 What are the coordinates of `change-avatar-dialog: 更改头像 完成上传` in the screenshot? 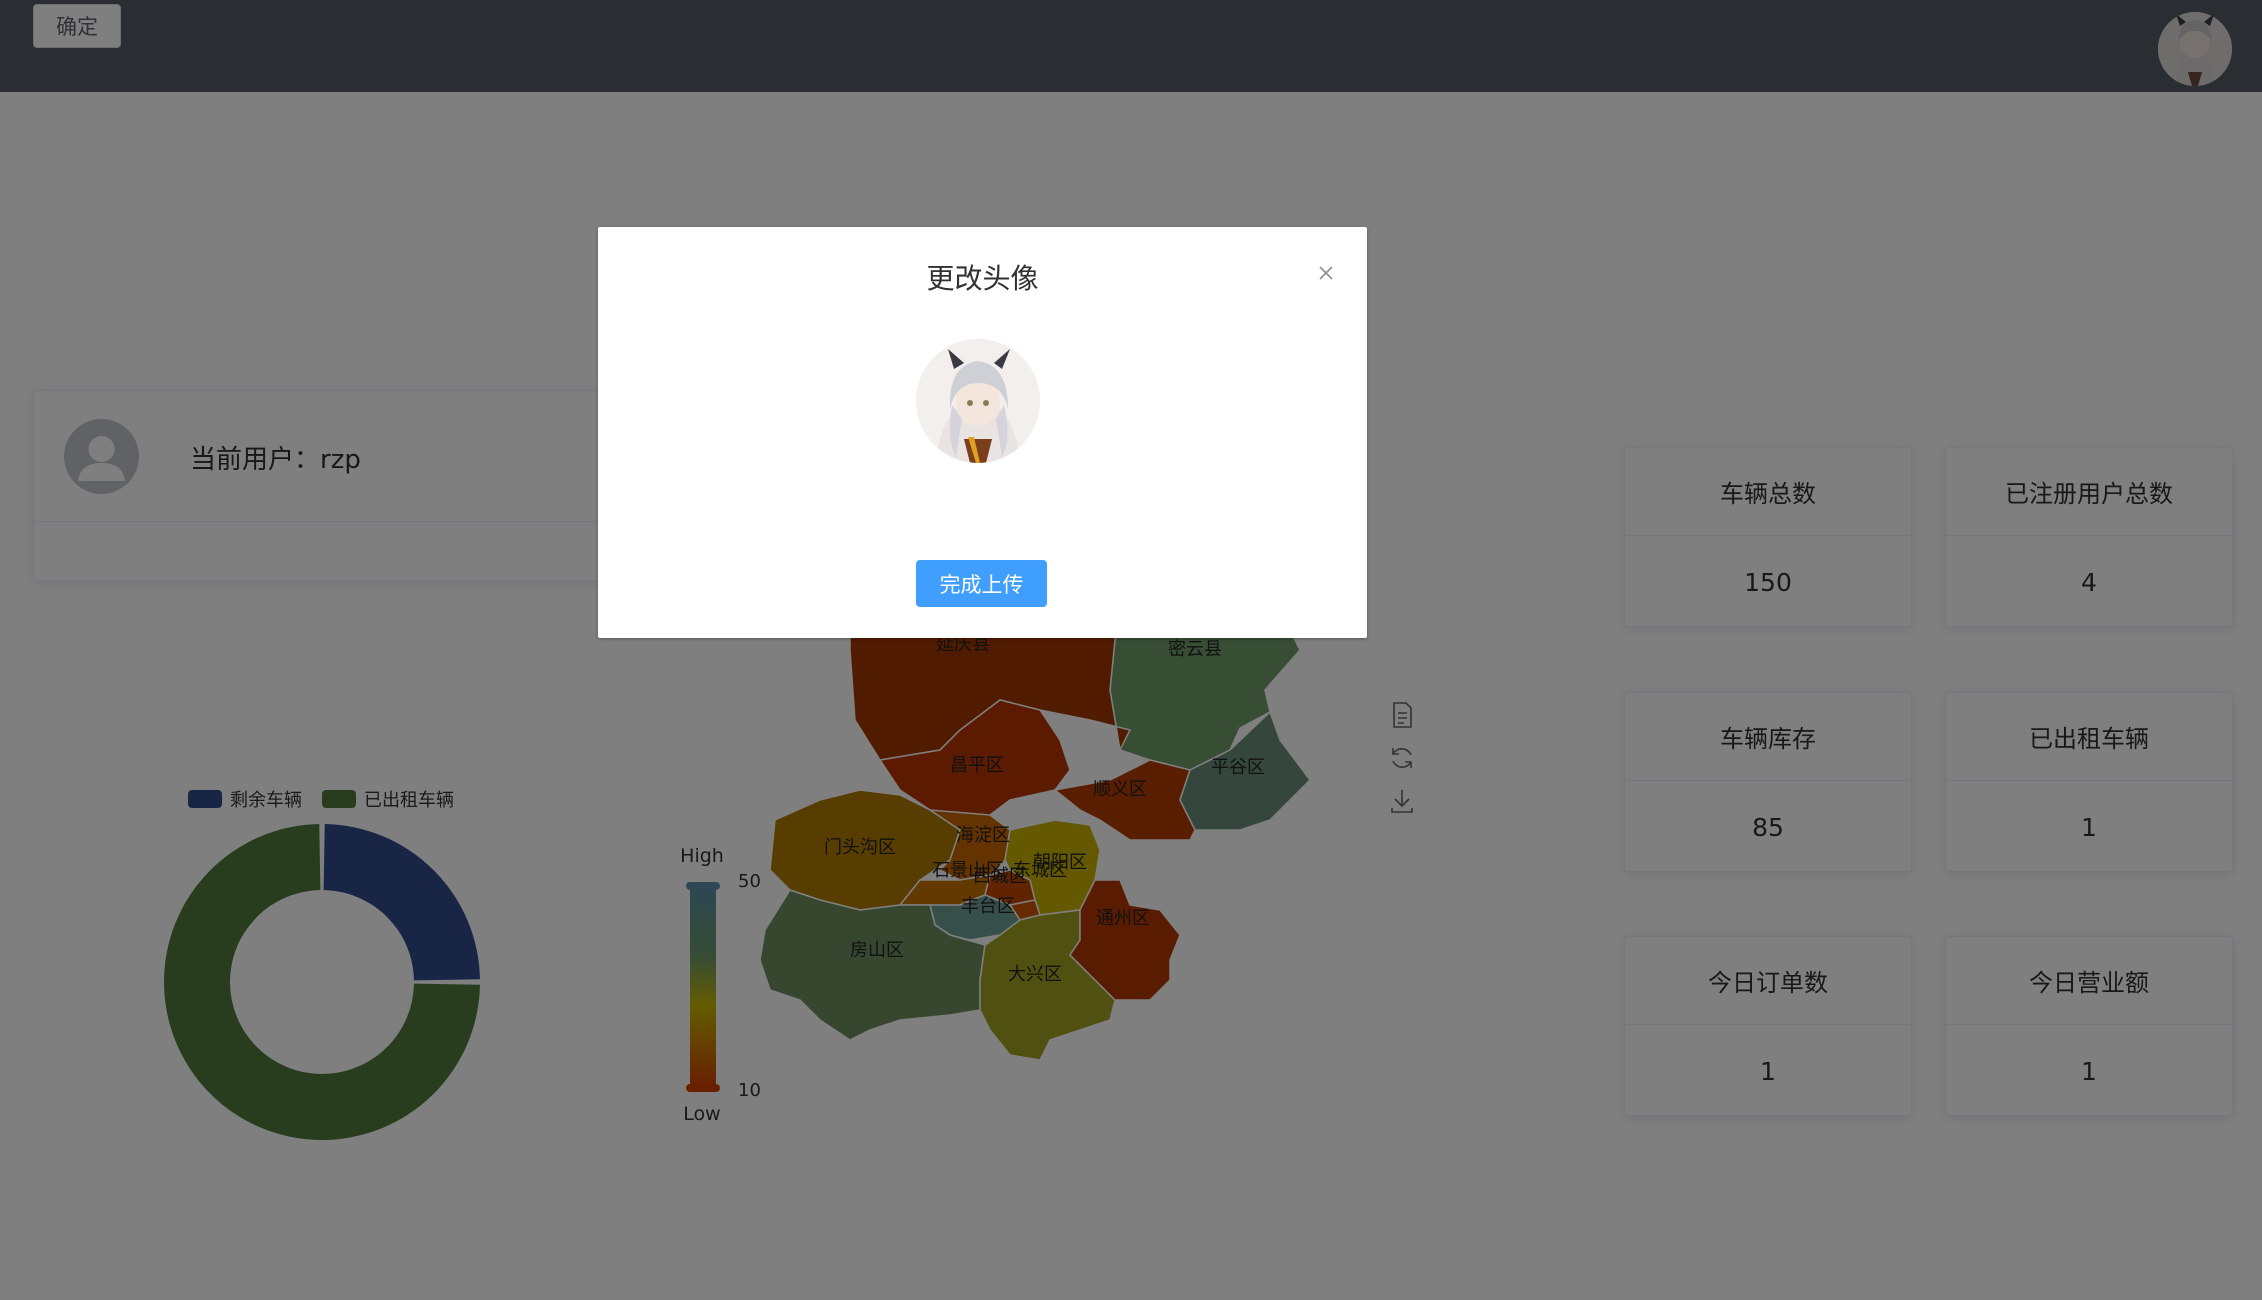 It's located at (982, 432).